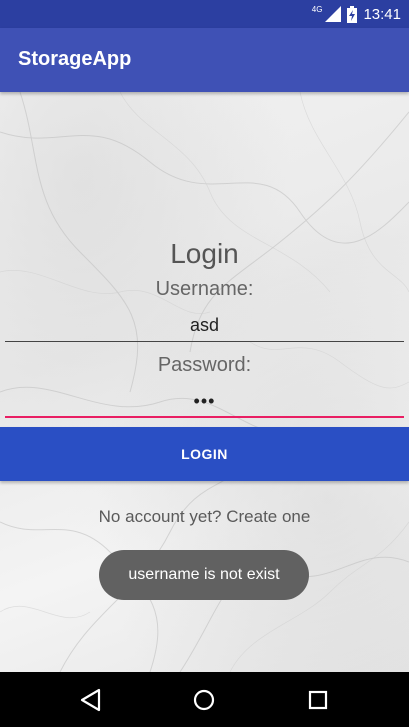 The width and height of the screenshot is (409, 727). I want to click on back-icon, so click(91, 700).